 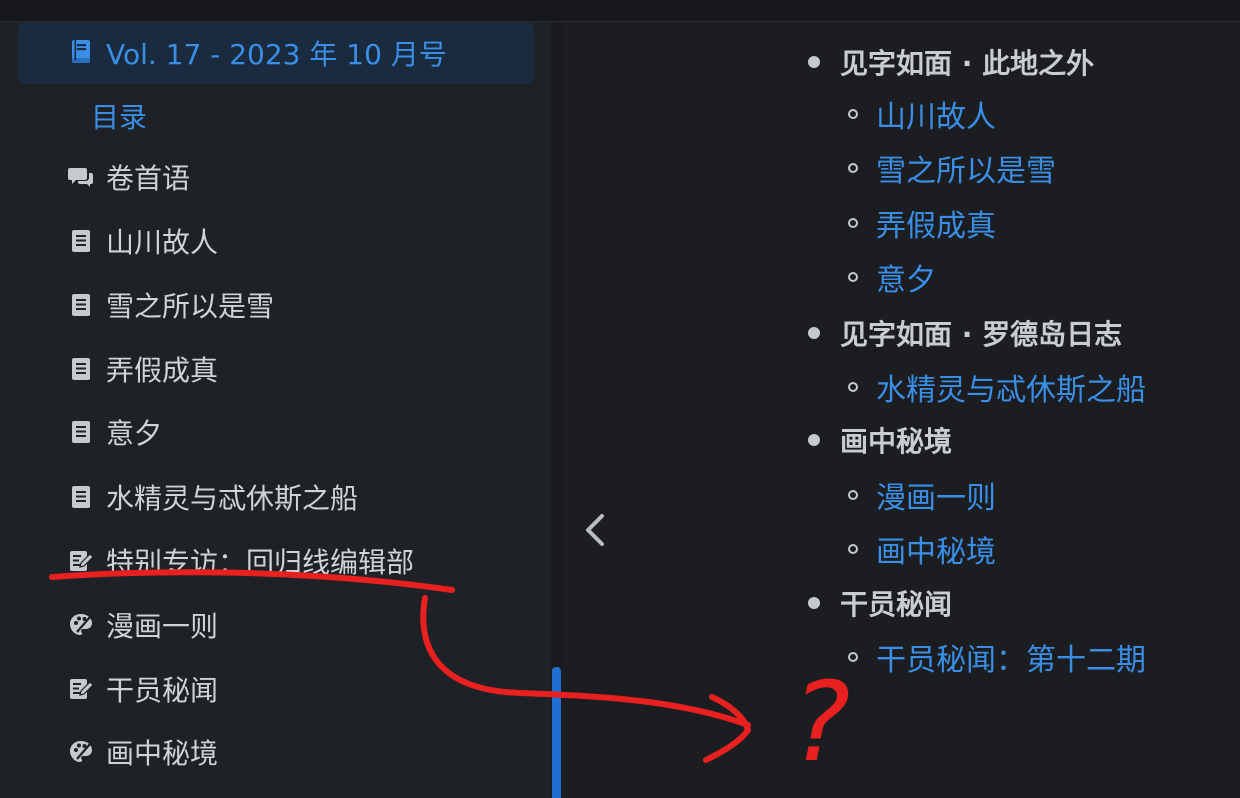 I want to click on toc-section-title: 画中秘境, so click(x=896, y=441).